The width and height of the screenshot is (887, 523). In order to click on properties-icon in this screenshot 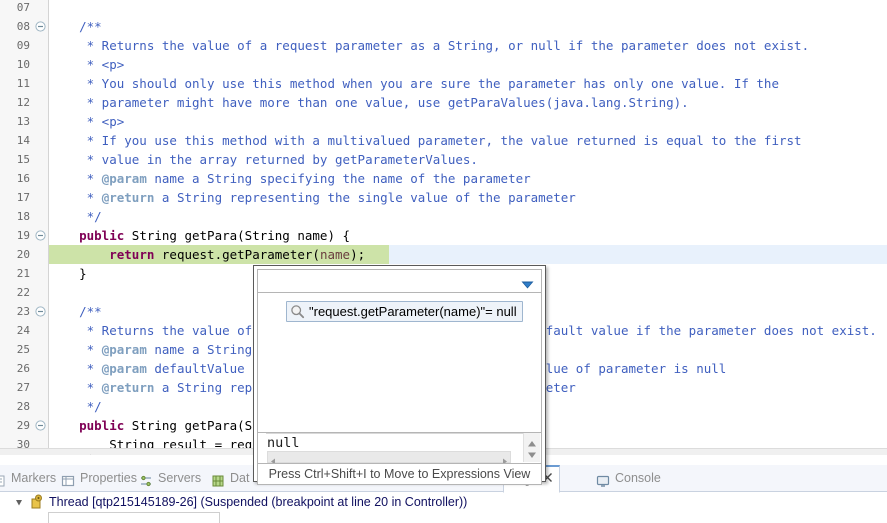, I will do `click(68, 479)`.